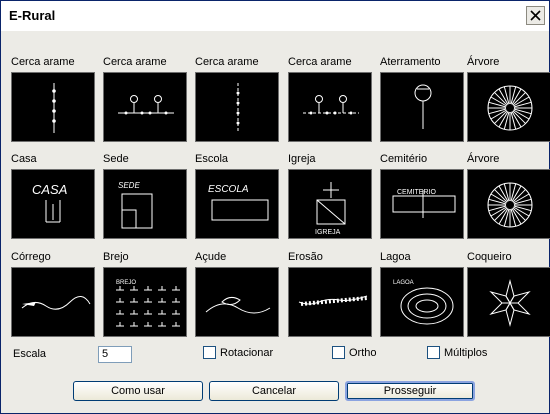  I want to click on school-icon: ESCOLA, so click(238, 202).